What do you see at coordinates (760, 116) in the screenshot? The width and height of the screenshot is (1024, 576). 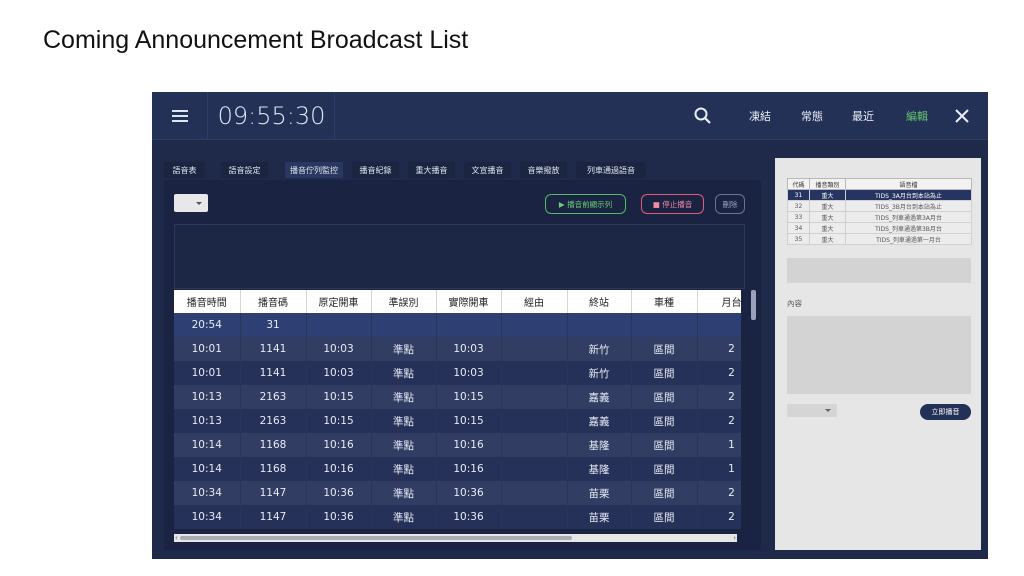 I see `nav-freeze: 凍結` at bounding box center [760, 116].